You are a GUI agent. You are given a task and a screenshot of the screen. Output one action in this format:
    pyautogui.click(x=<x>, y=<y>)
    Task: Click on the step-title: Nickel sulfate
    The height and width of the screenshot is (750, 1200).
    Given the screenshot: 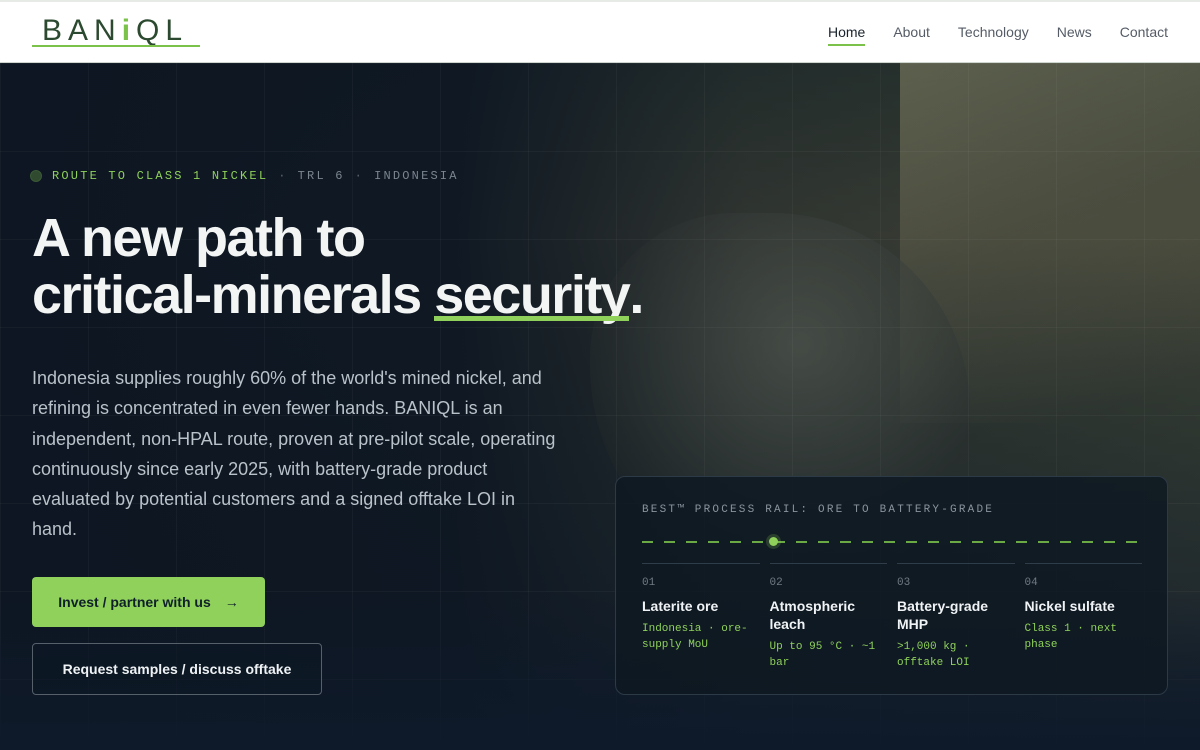 What is the action you would take?
    pyautogui.click(x=1069, y=606)
    